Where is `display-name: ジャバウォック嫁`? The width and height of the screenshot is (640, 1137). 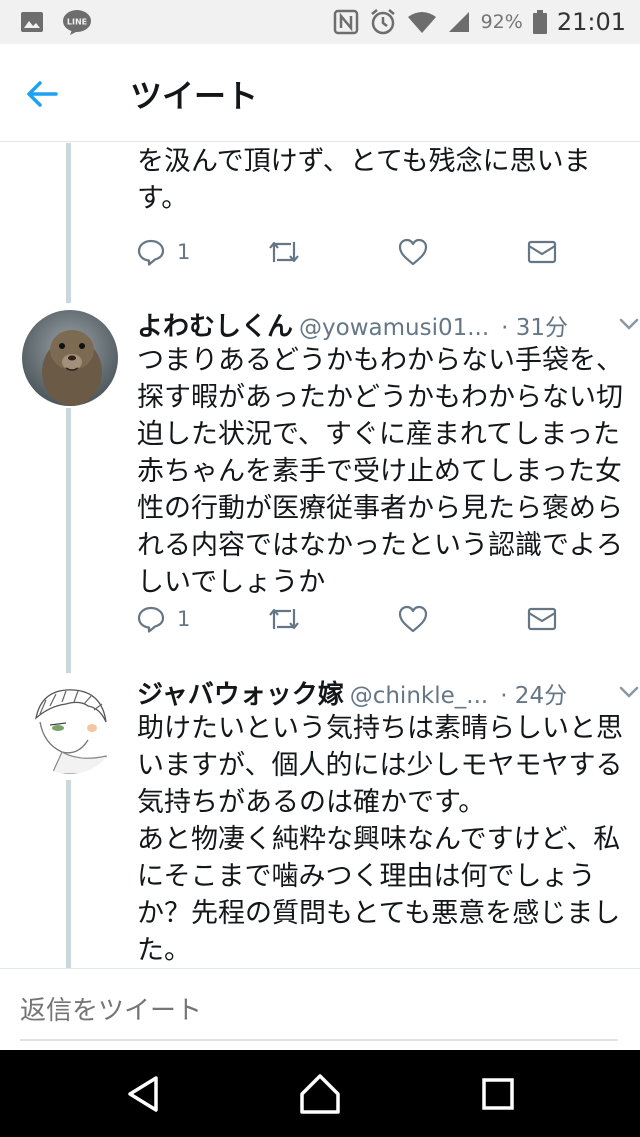 display-name: ジャバウォック嫁 is located at coordinates (240, 692).